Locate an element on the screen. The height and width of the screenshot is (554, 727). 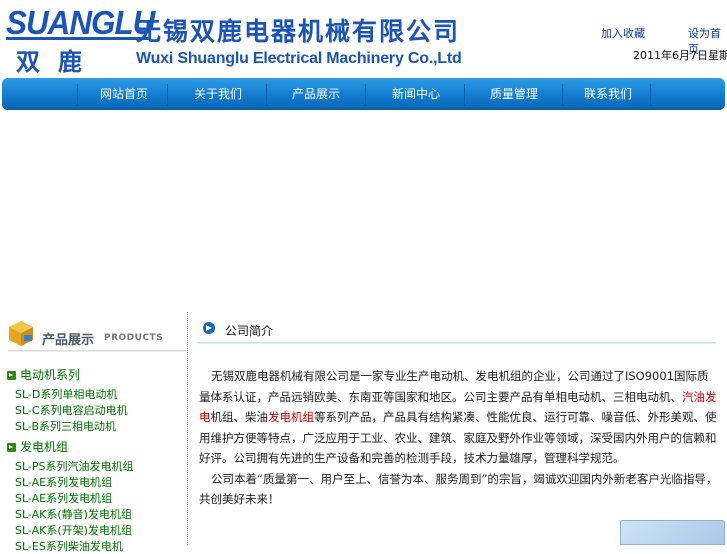
category-generators: 发电机组 is located at coordinates (37, 446).